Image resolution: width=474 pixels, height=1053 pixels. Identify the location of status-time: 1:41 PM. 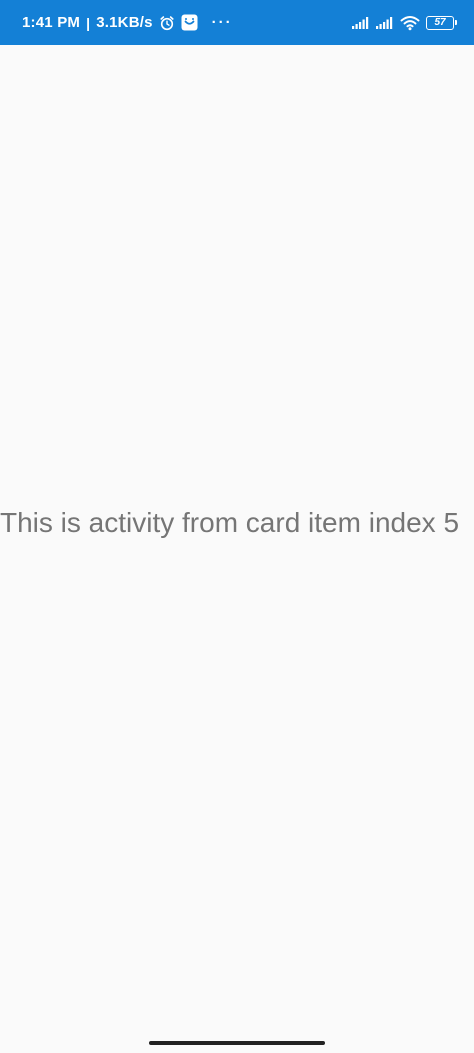
(51, 22).